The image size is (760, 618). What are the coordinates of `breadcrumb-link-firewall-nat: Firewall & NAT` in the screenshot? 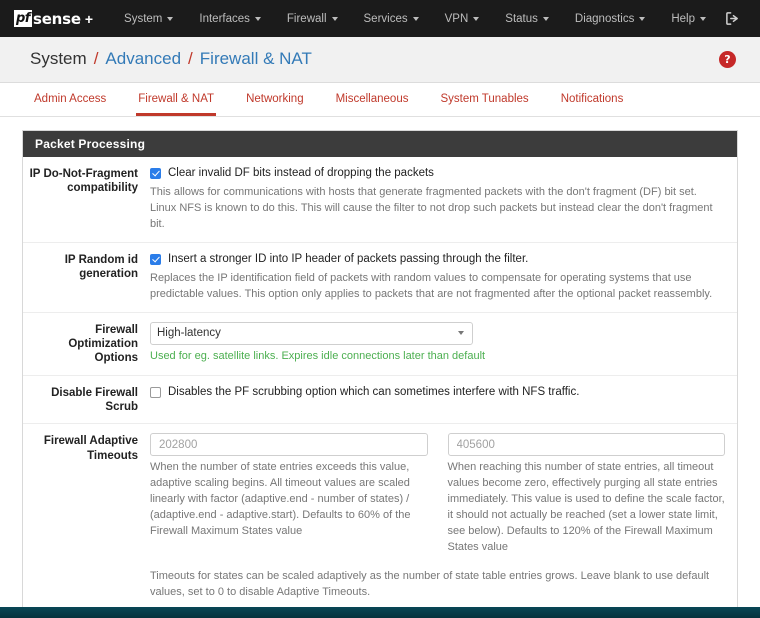 It's located at (256, 59).